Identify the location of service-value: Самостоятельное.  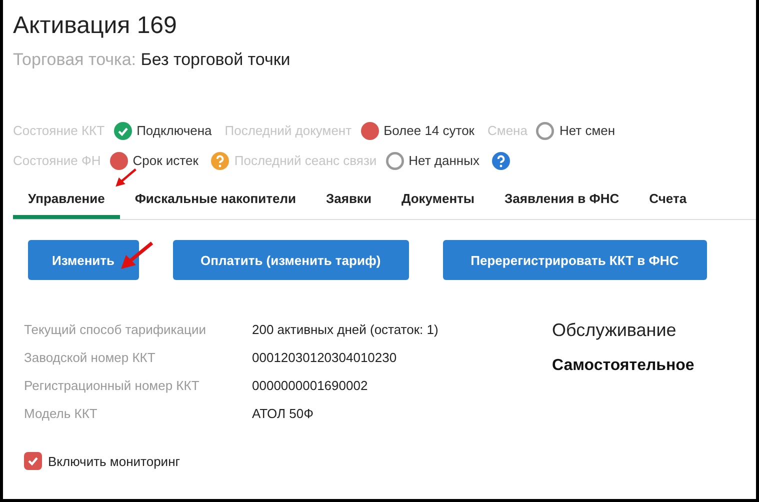
(623, 366).